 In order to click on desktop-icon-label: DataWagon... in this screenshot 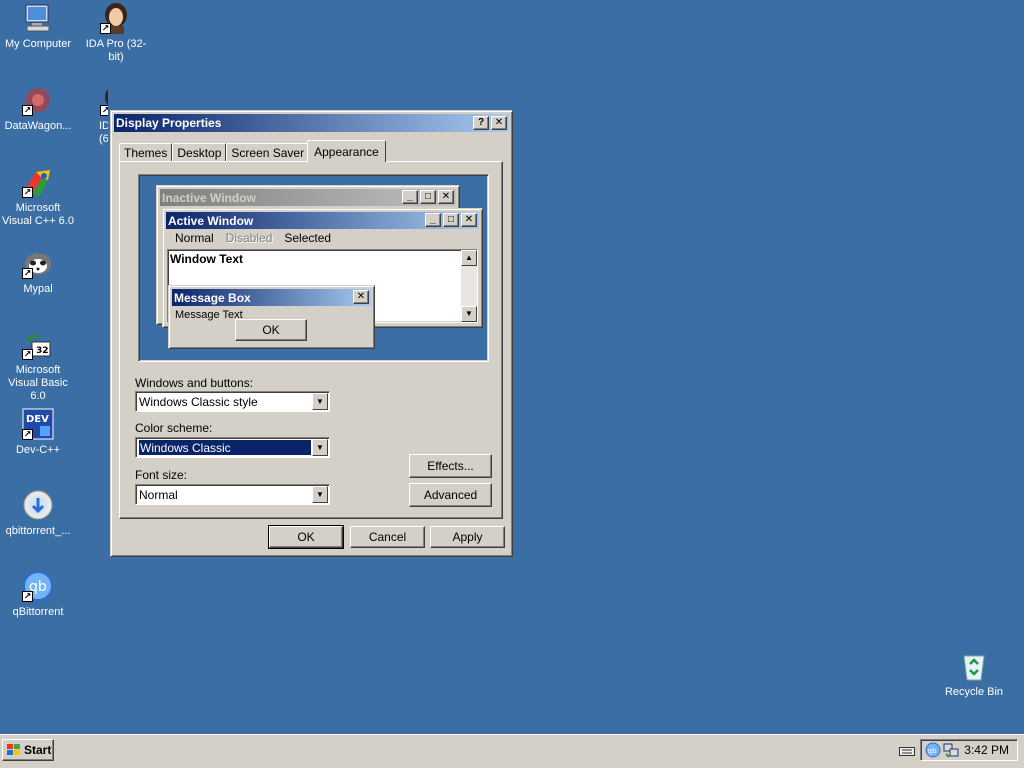, I will do `click(38, 126)`.